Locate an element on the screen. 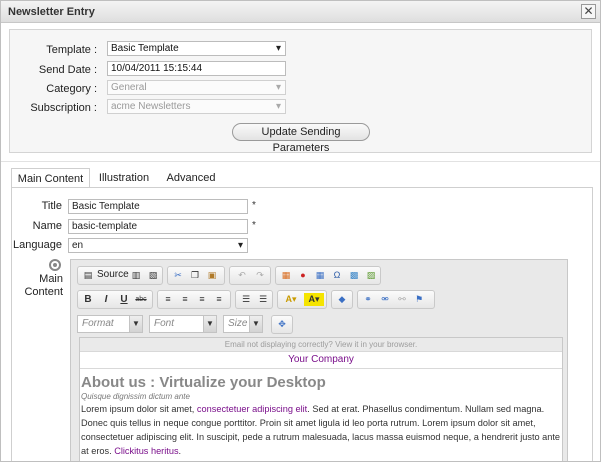 This screenshot has height=462, width=601. language-label: Language is located at coordinates (37, 245).